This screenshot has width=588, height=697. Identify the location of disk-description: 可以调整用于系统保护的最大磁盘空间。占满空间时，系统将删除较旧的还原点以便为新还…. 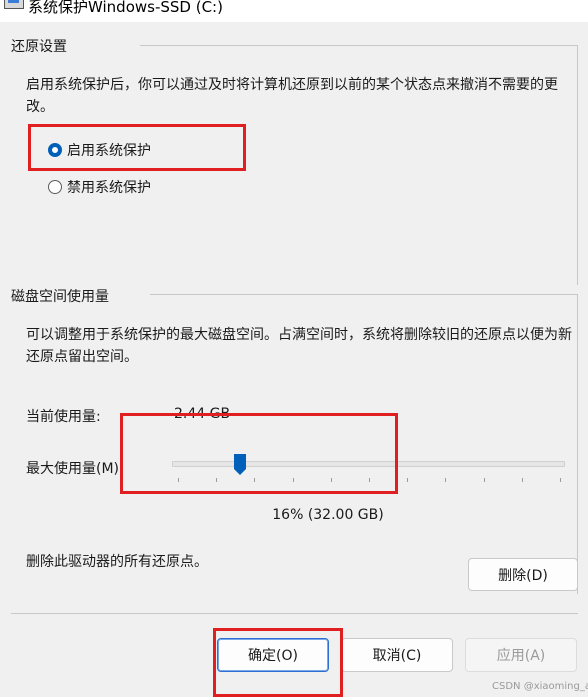
(299, 346).